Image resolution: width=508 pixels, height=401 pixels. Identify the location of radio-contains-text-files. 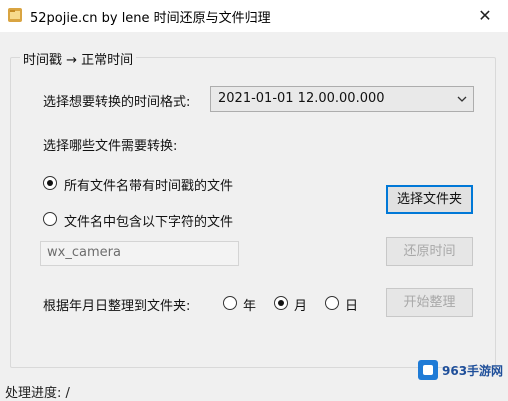
(50, 219).